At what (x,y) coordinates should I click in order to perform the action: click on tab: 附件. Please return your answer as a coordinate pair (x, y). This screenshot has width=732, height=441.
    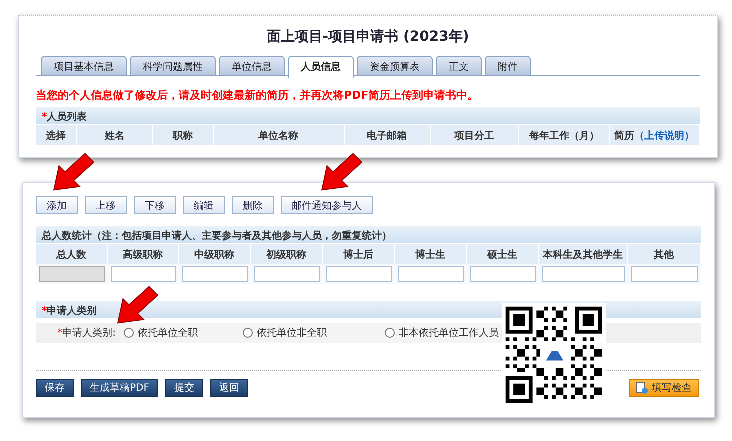
    Looking at the image, I should click on (508, 65).